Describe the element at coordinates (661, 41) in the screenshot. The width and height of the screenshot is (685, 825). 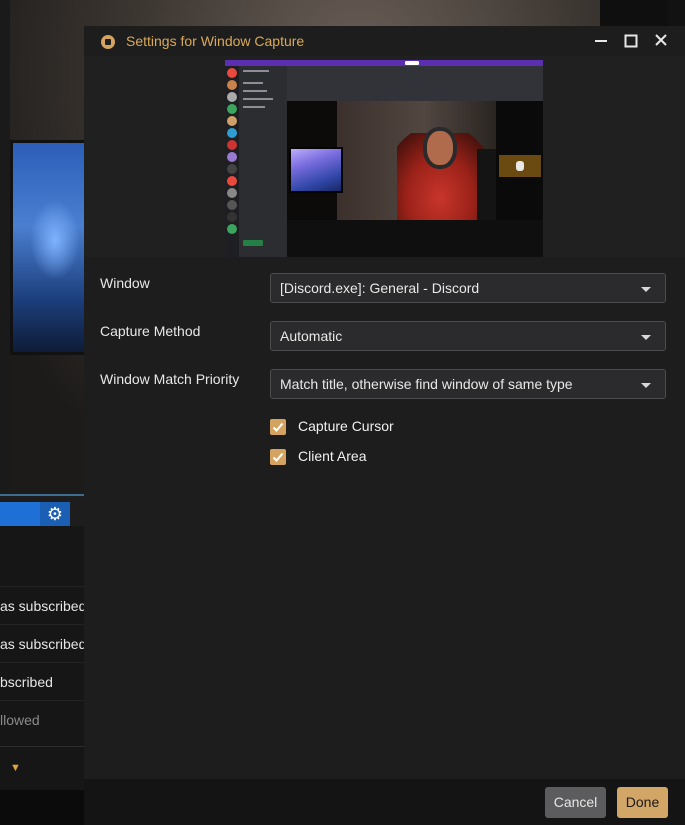
I see `close-icon` at that location.